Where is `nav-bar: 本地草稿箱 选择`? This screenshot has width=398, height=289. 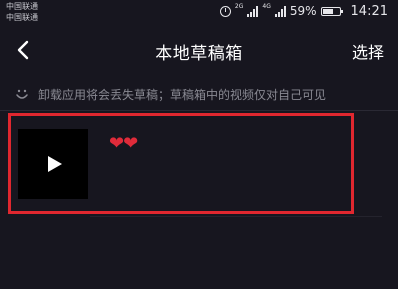
nav-bar: 本地草稿箱 选择 is located at coordinates (199, 50).